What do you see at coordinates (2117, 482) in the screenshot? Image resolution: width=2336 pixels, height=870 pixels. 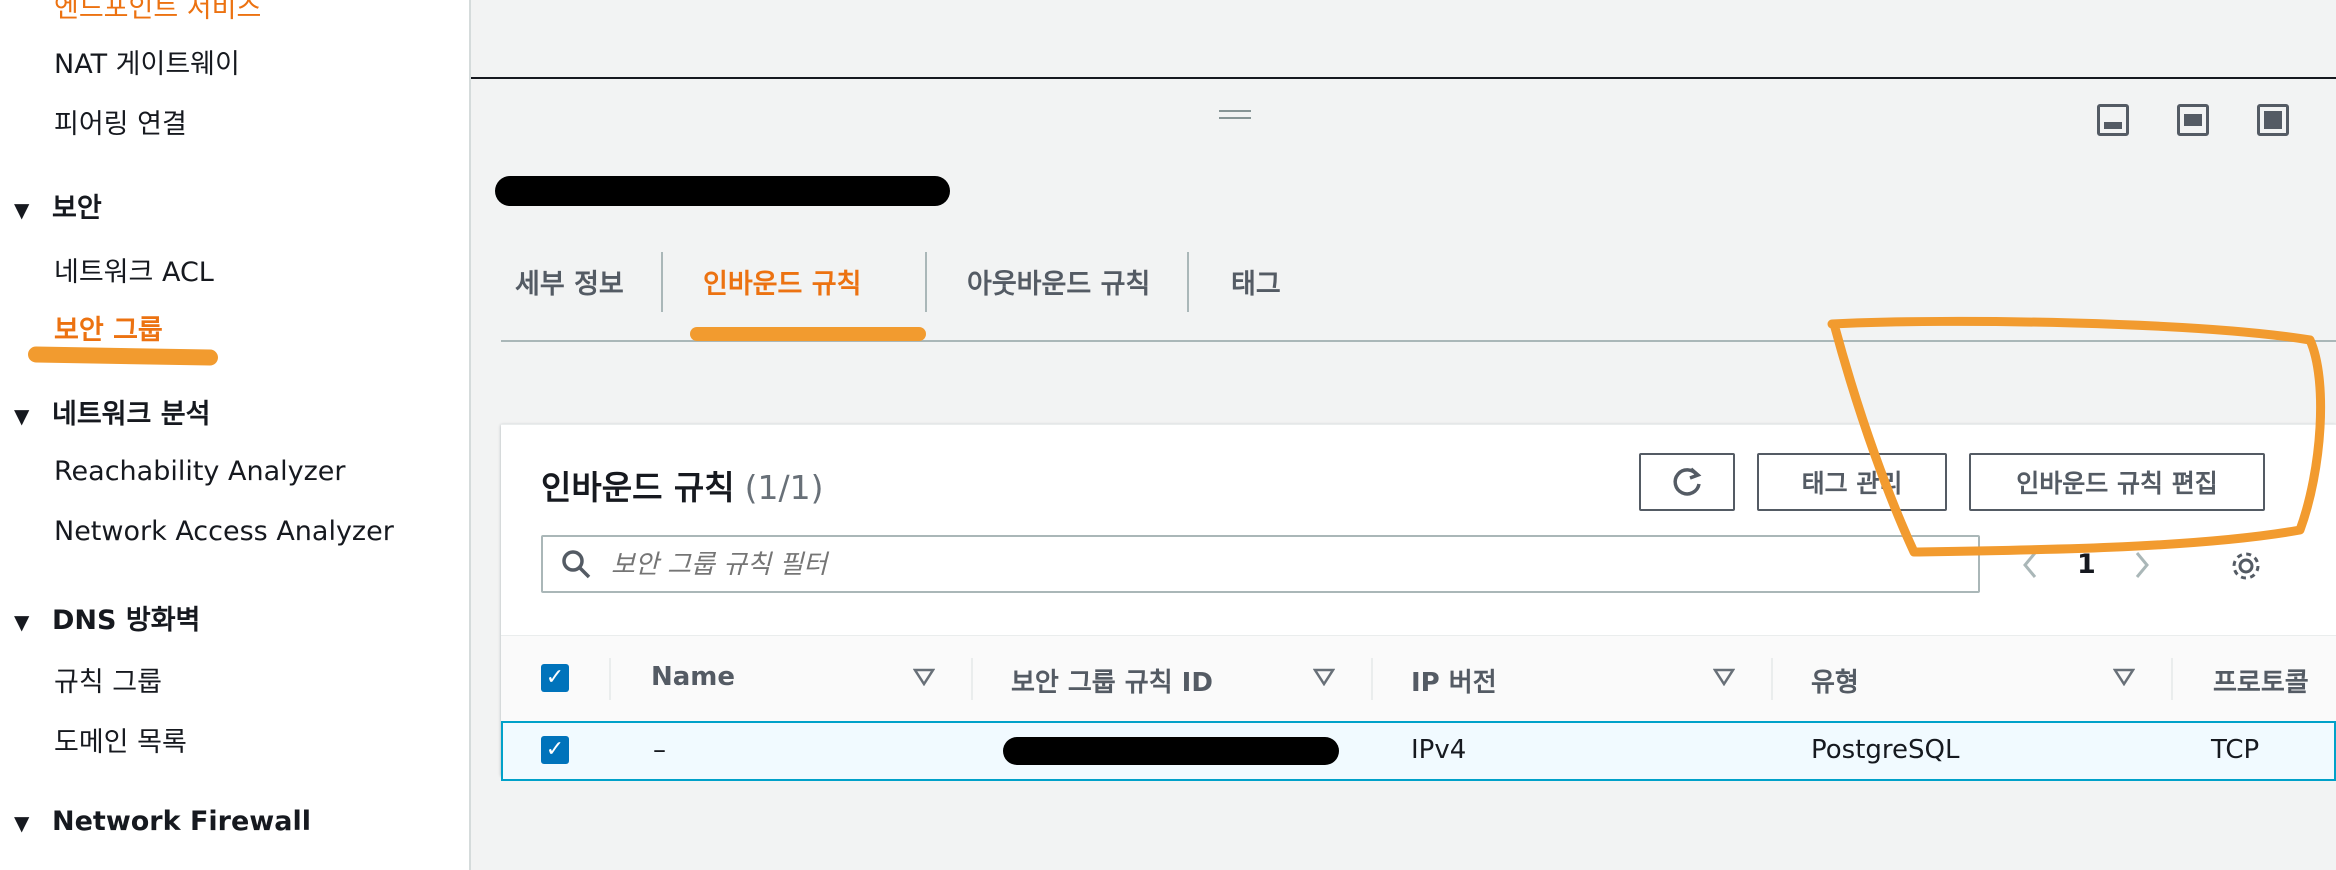 I see `edit-inbound-rules-button: 인바운드 규칙 편집` at bounding box center [2117, 482].